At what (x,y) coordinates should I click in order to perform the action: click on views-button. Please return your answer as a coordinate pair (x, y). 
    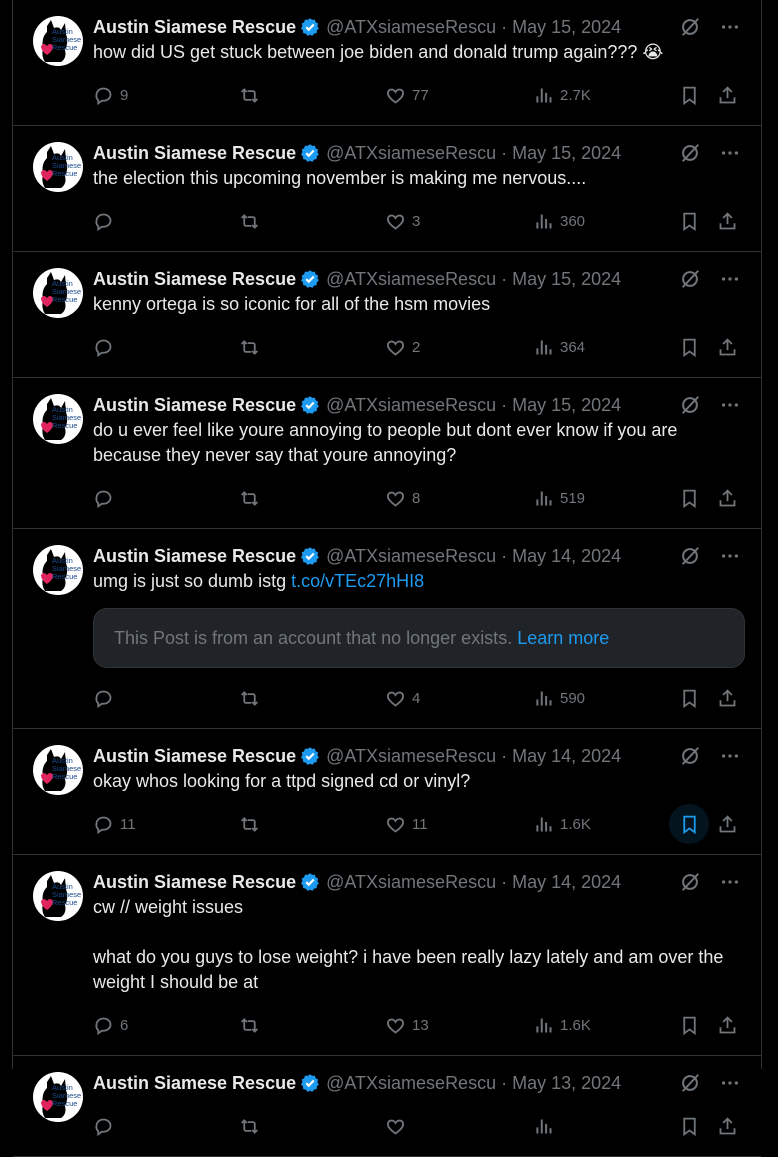
    Looking at the image, I should click on (546, 1126).